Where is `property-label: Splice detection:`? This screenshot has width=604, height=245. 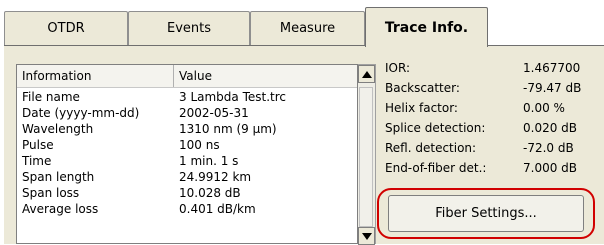
property-label: Splice detection: is located at coordinates (435, 128).